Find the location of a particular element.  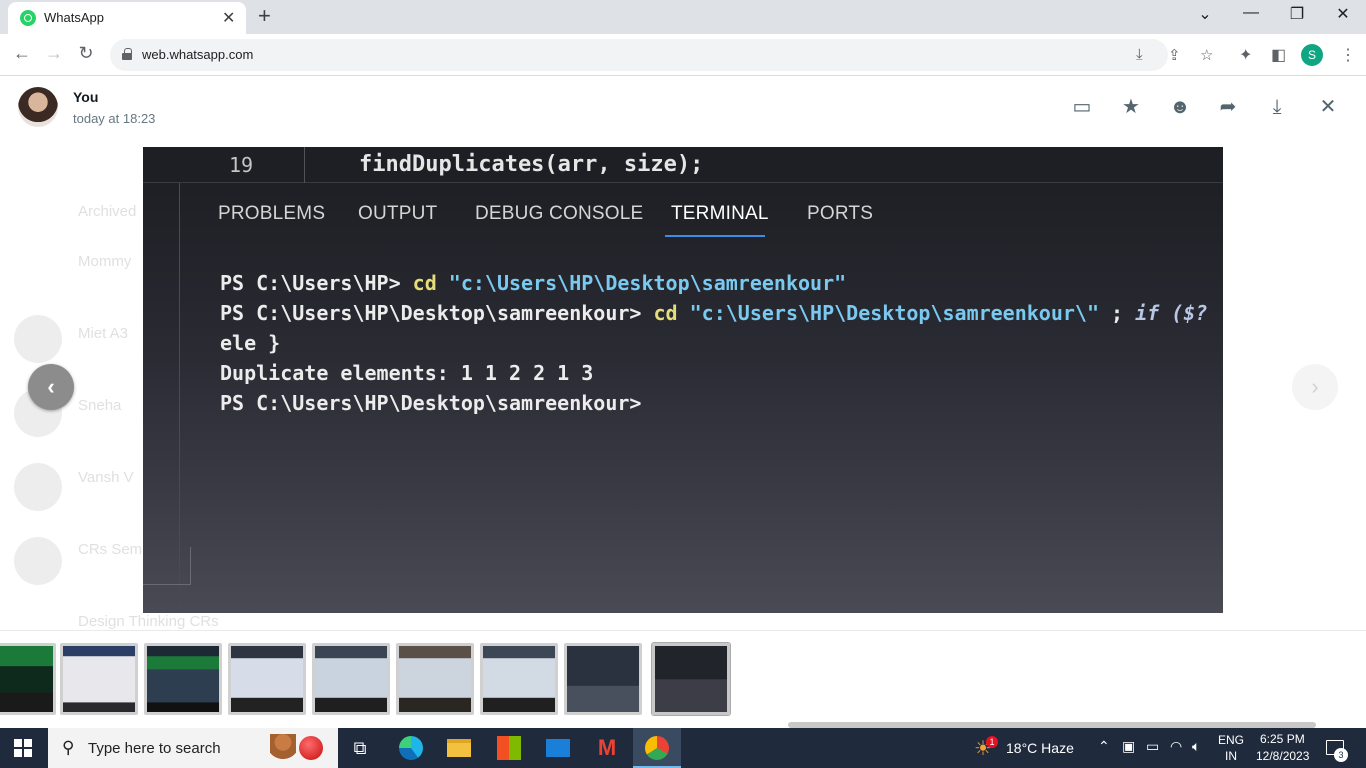

profile-avatar: S is located at coordinates (1312, 55).